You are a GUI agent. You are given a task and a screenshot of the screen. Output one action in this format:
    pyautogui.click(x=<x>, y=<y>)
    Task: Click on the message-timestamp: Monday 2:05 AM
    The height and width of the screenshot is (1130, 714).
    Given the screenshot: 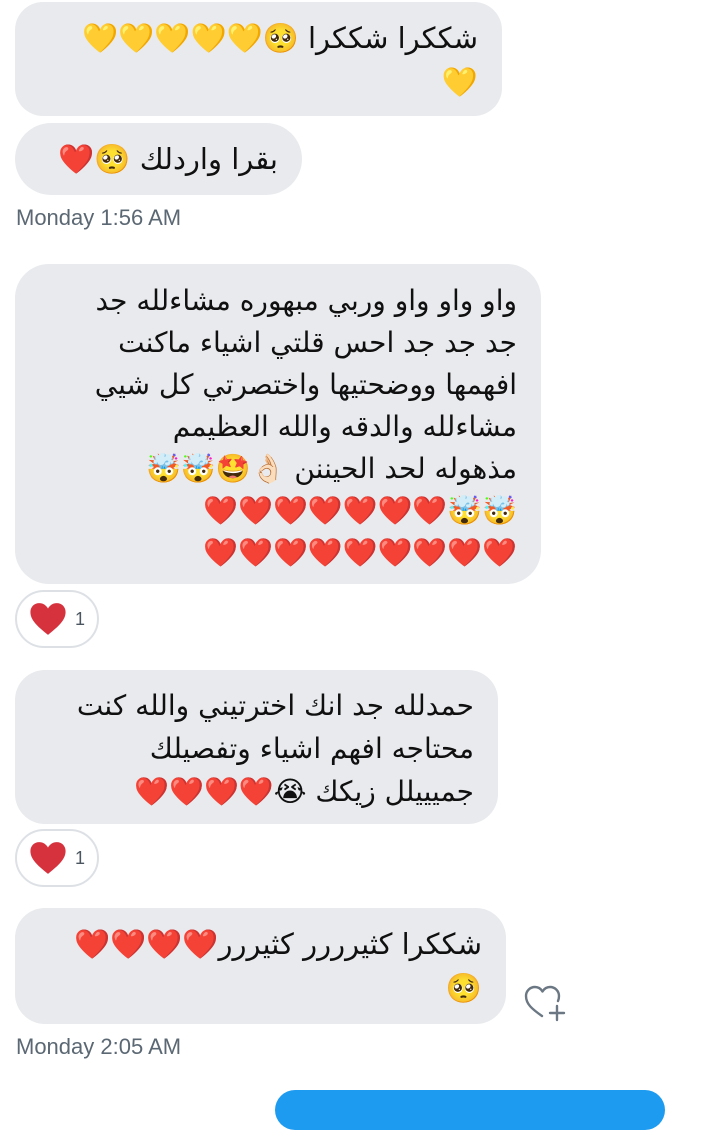 What is the action you would take?
    pyautogui.click(x=99, y=1046)
    